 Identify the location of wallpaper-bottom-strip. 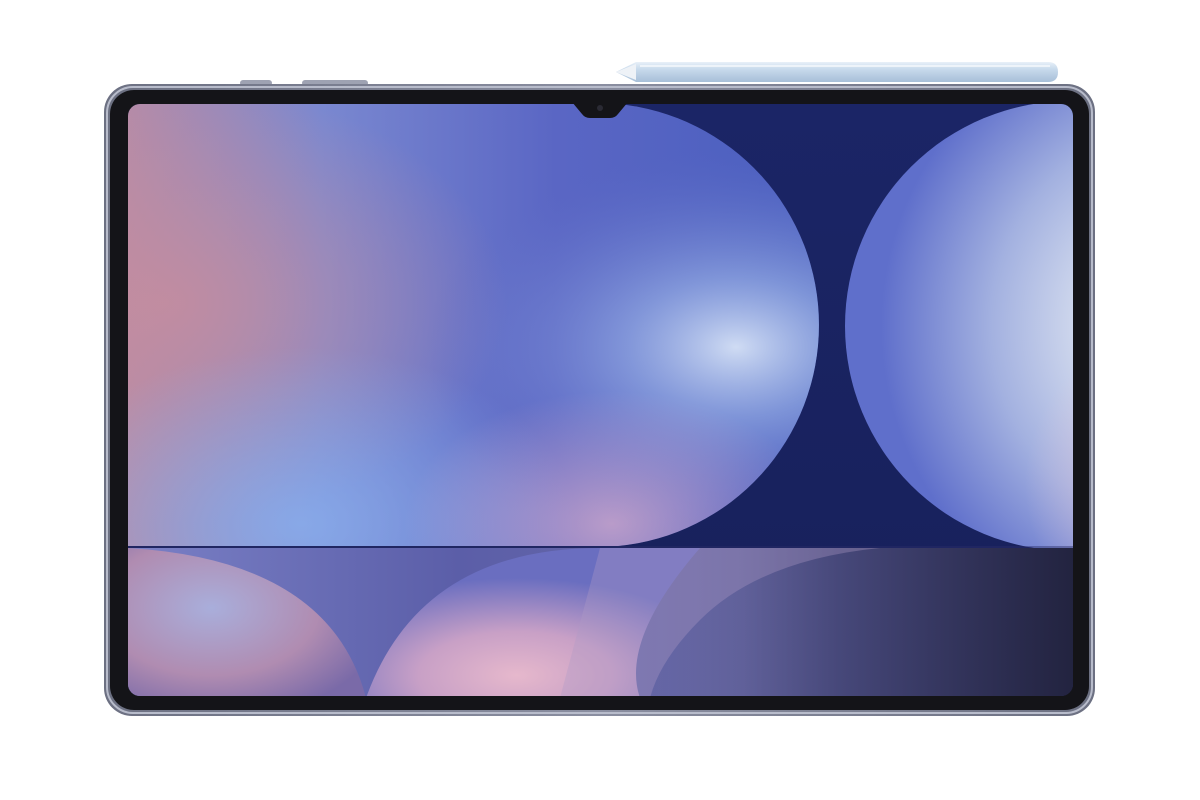
(600, 622).